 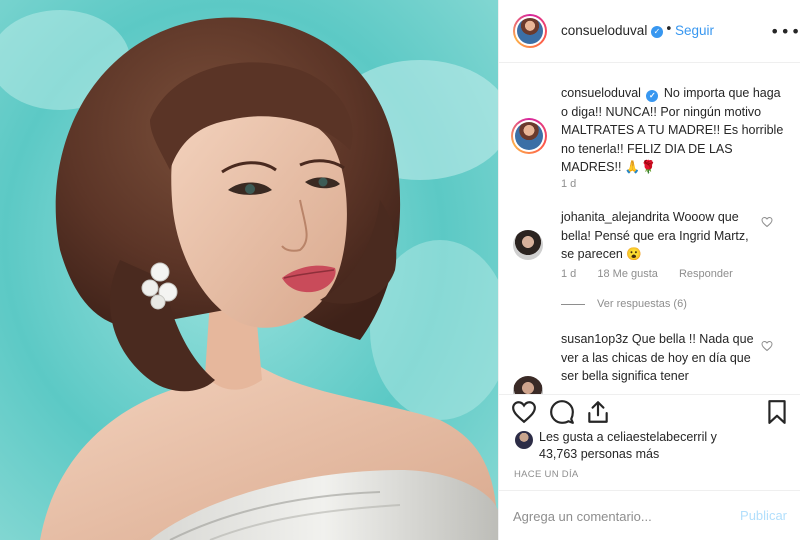 What do you see at coordinates (530, 31) in the screenshot?
I see `author-avatar` at bounding box center [530, 31].